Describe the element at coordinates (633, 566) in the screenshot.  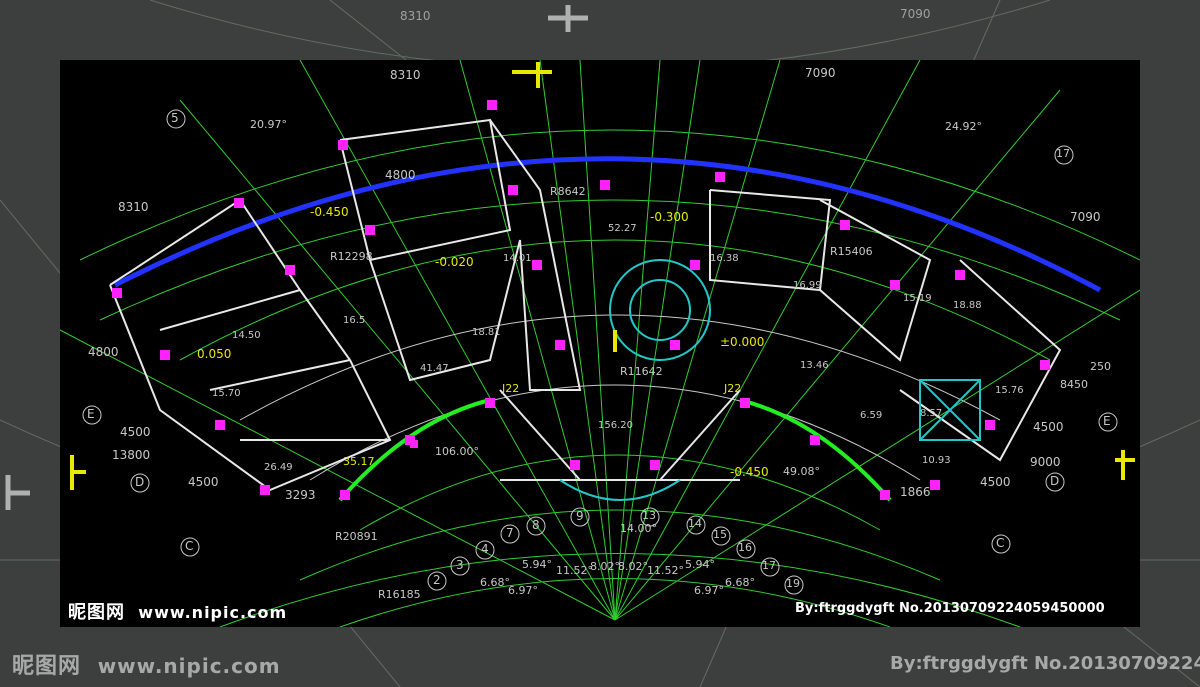
I see `angle-label-7: 8.02°` at that location.